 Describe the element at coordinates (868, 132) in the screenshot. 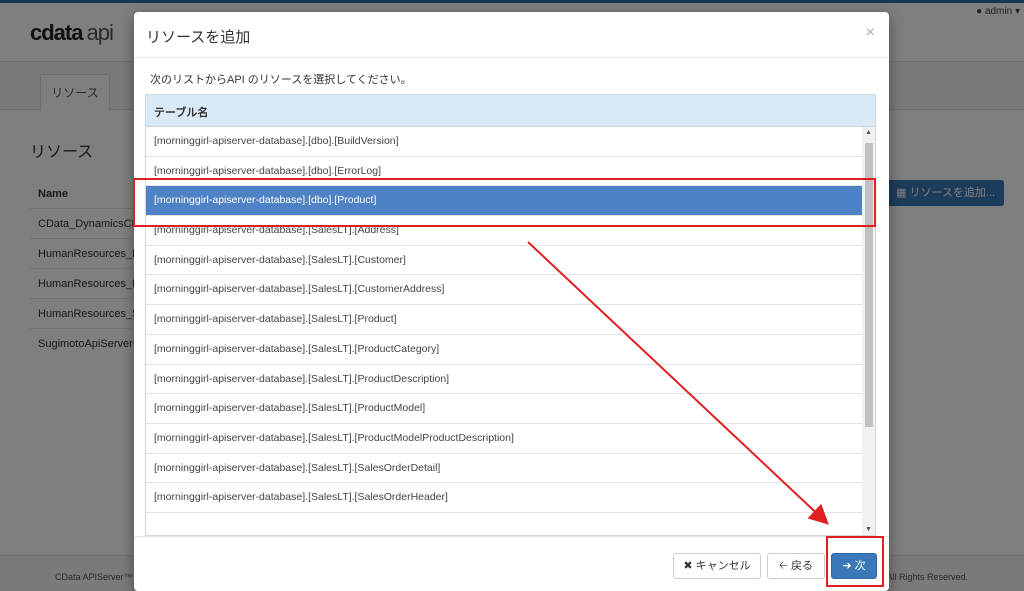

I see `scroll-up-arrow-icon: ▲` at that location.